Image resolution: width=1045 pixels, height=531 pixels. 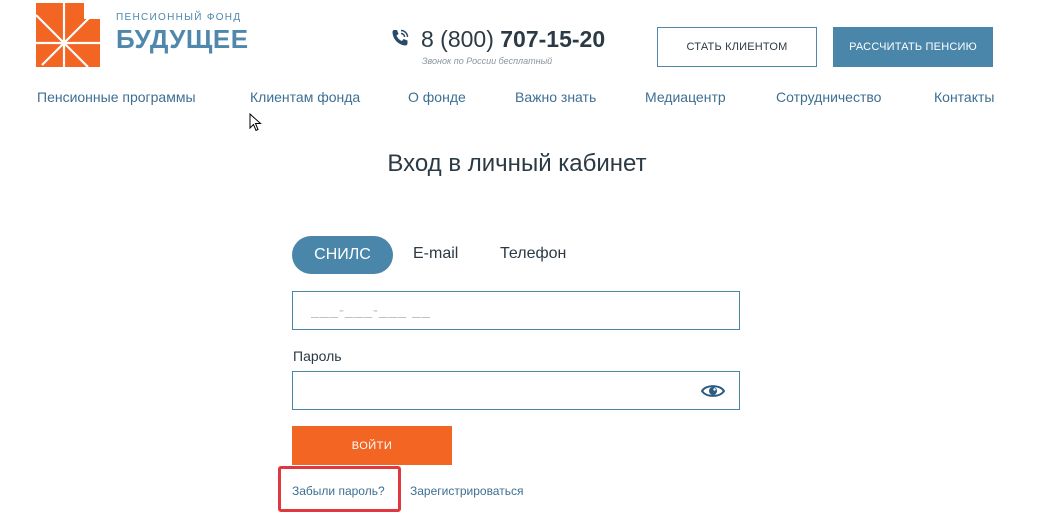 What do you see at coordinates (179, 17) in the screenshot?
I see `brand-subtitle: ПЕНСИОННЫЙ ФОНД` at bounding box center [179, 17].